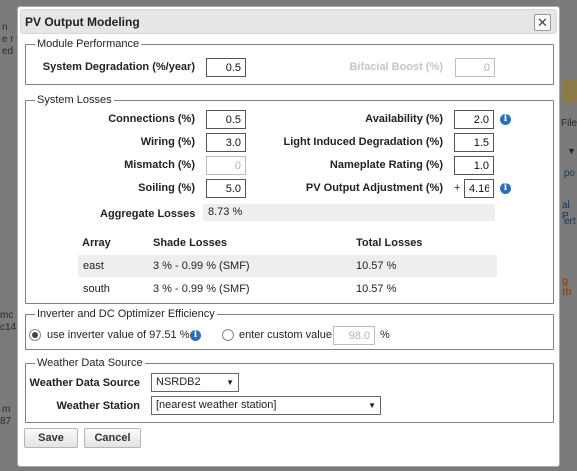  I want to click on background-link: po, so click(570, 173).